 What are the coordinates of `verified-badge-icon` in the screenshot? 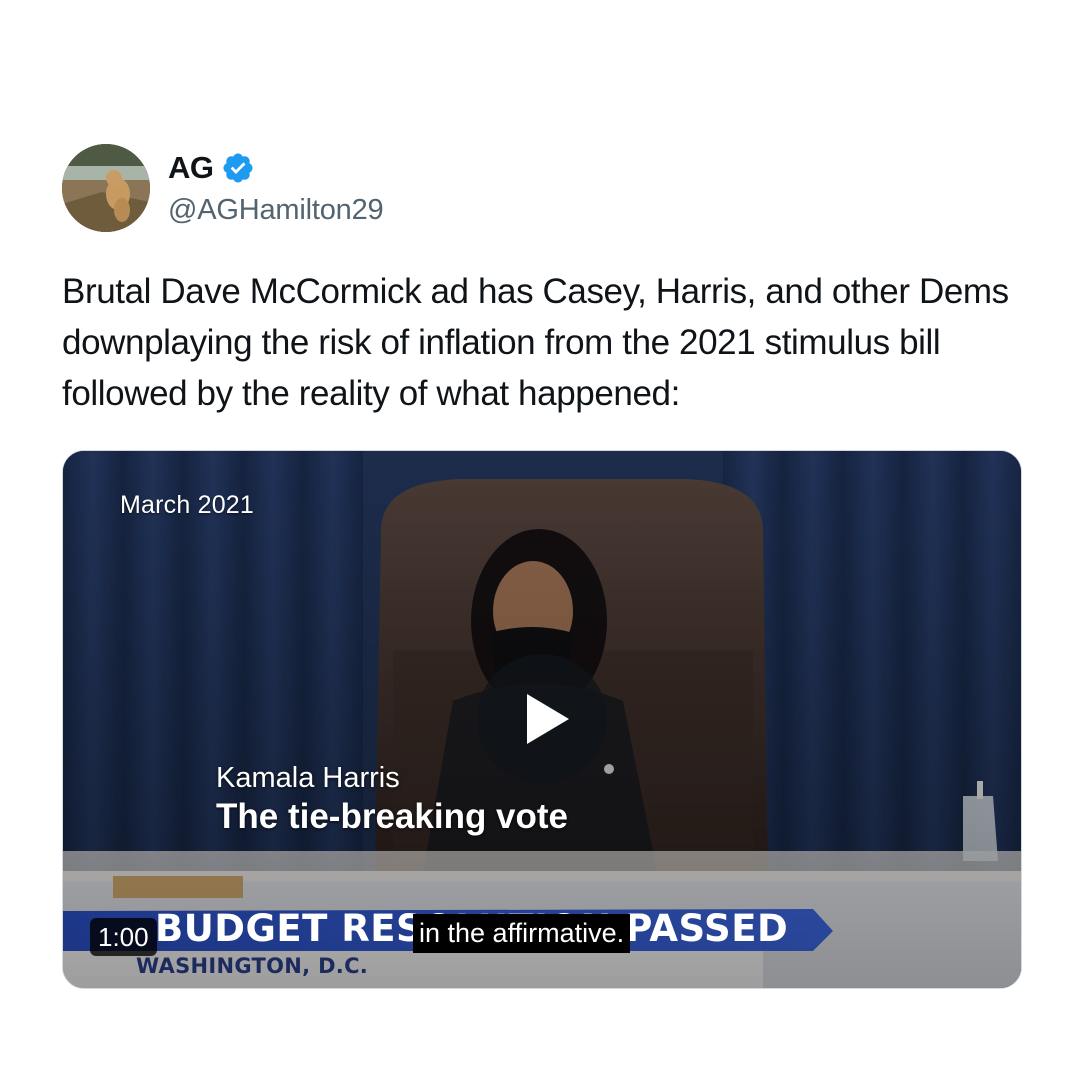 It's located at (238, 168).